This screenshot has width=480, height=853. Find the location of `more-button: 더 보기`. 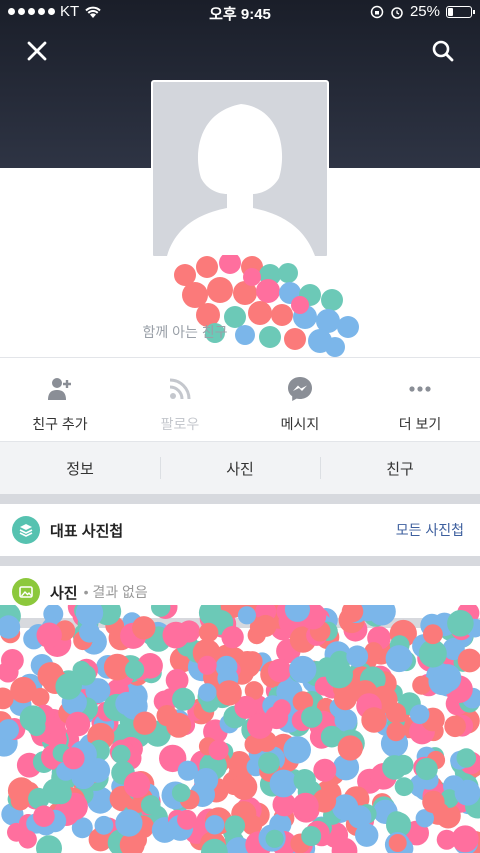

more-button: 더 보기 is located at coordinates (420, 399).